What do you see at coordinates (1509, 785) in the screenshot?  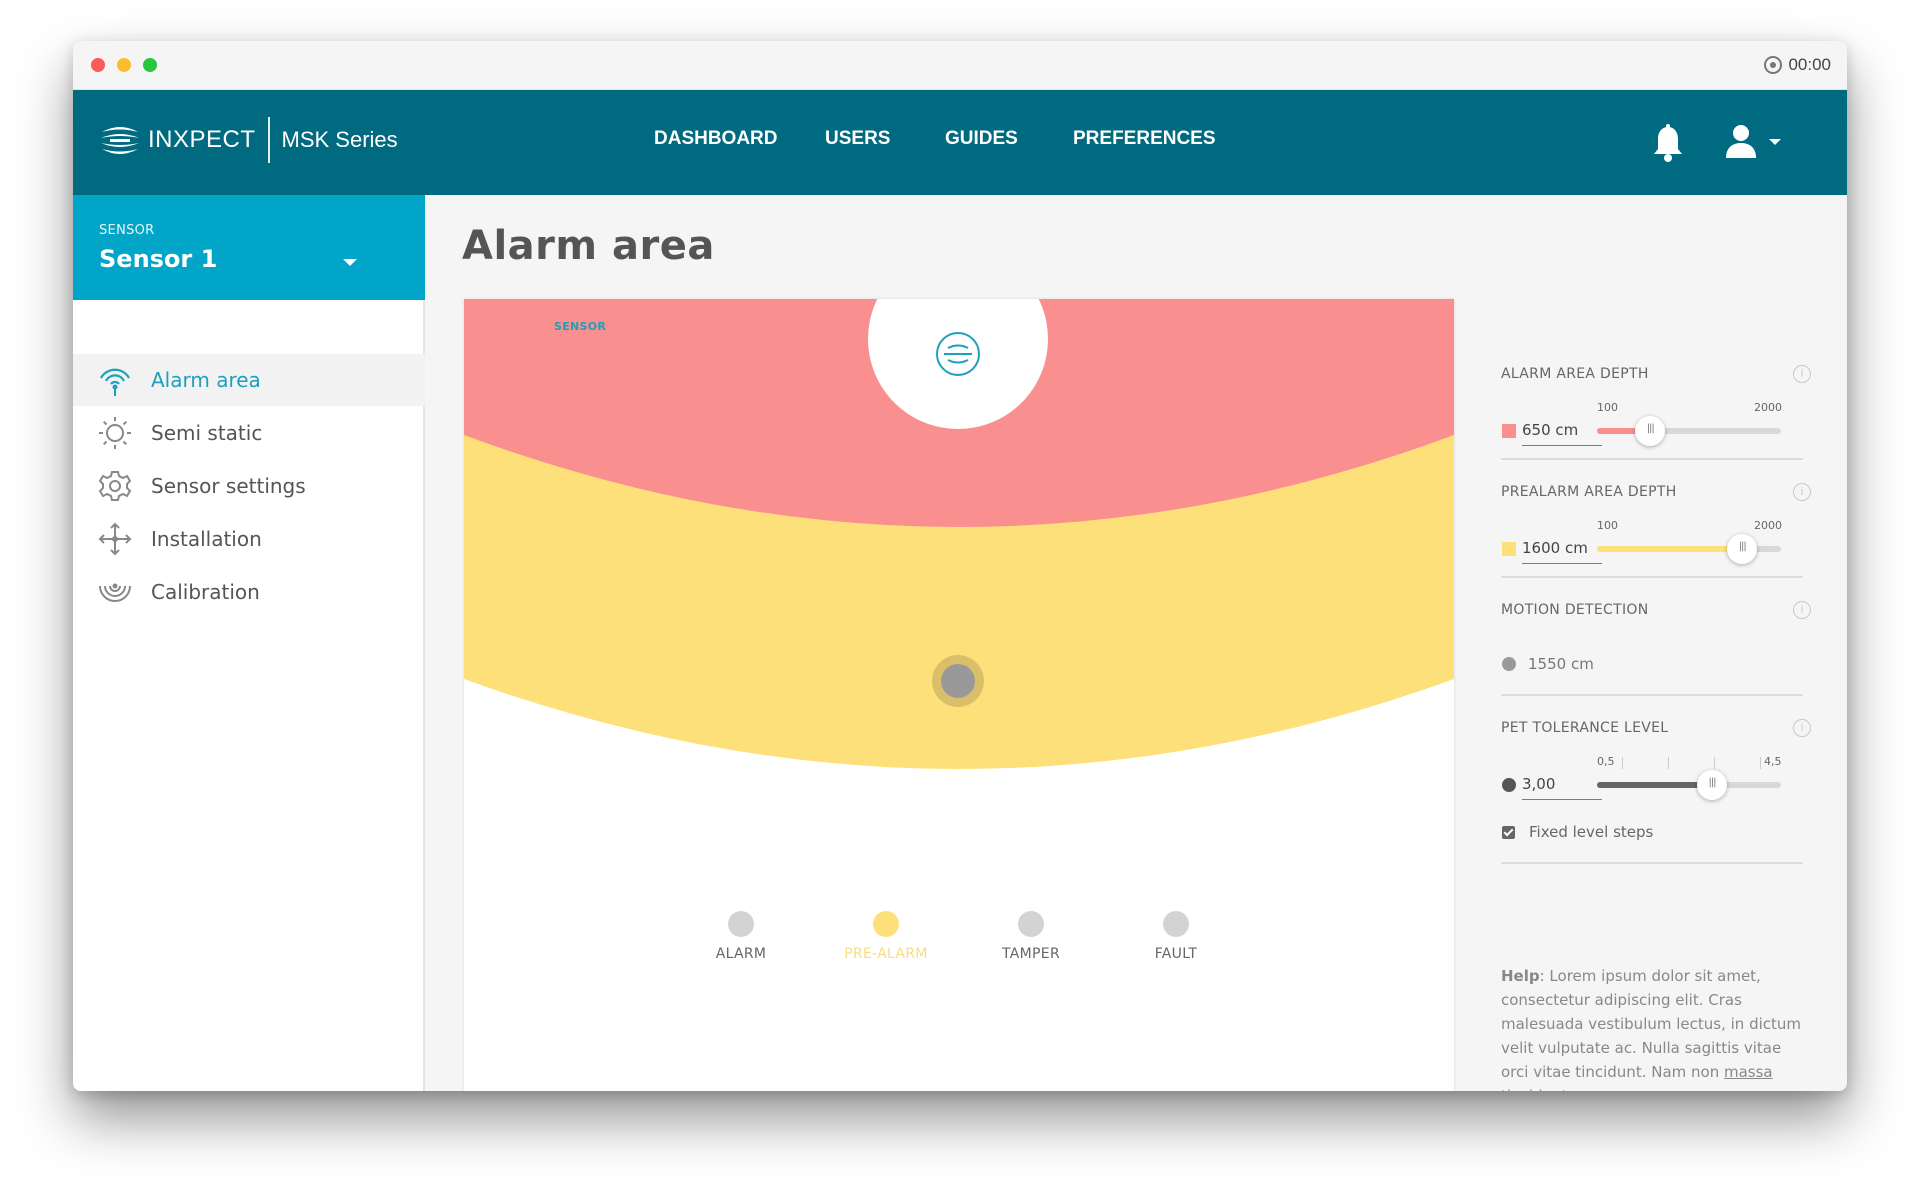 I see `pet-indicator-dot` at bounding box center [1509, 785].